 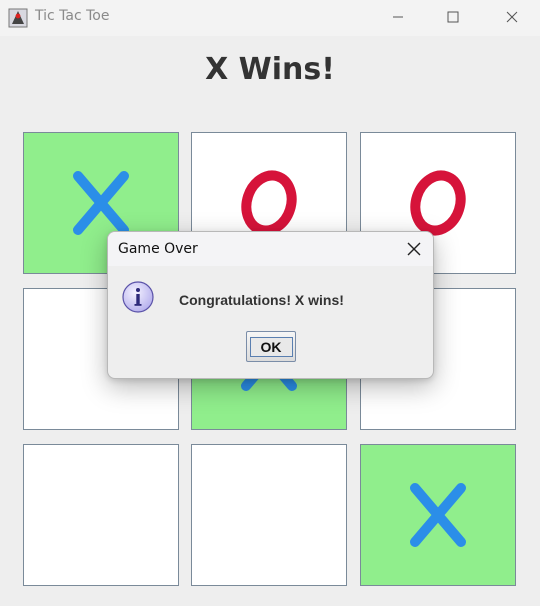 What do you see at coordinates (138, 297) in the screenshot?
I see `info-icon` at bounding box center [138, 297].